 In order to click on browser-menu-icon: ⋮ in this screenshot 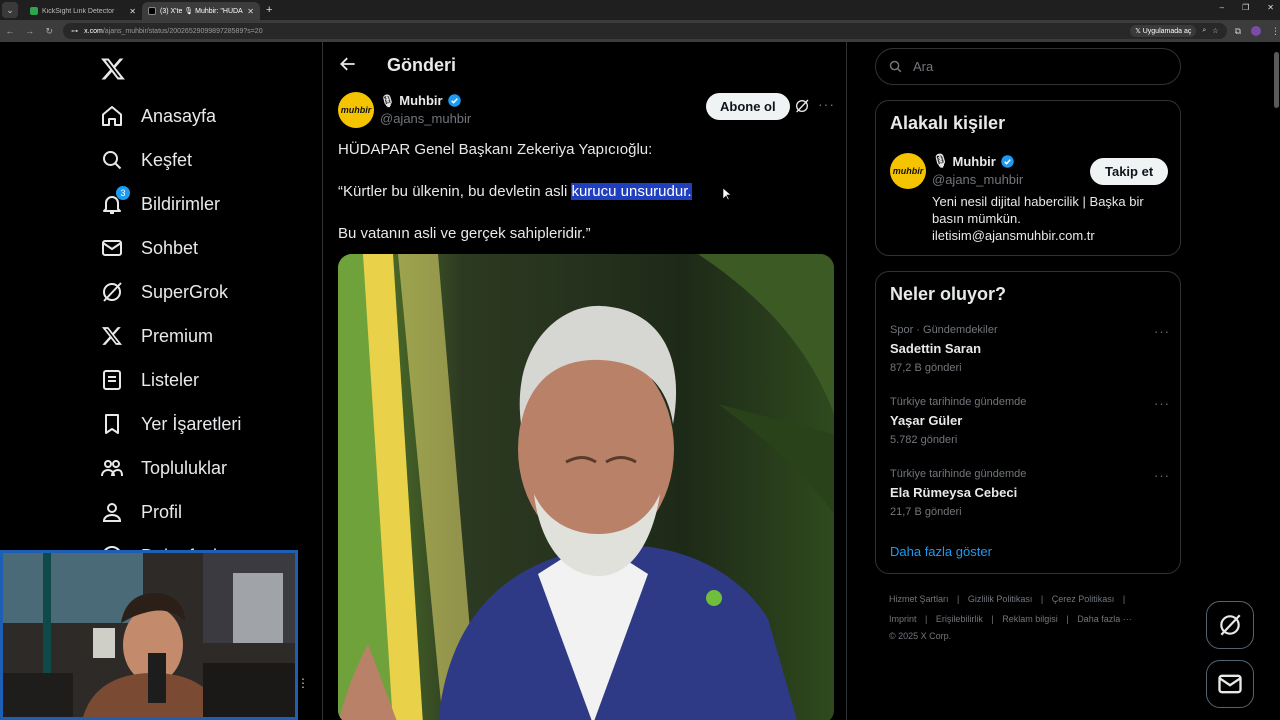, I will do `click(1275, 31)`.